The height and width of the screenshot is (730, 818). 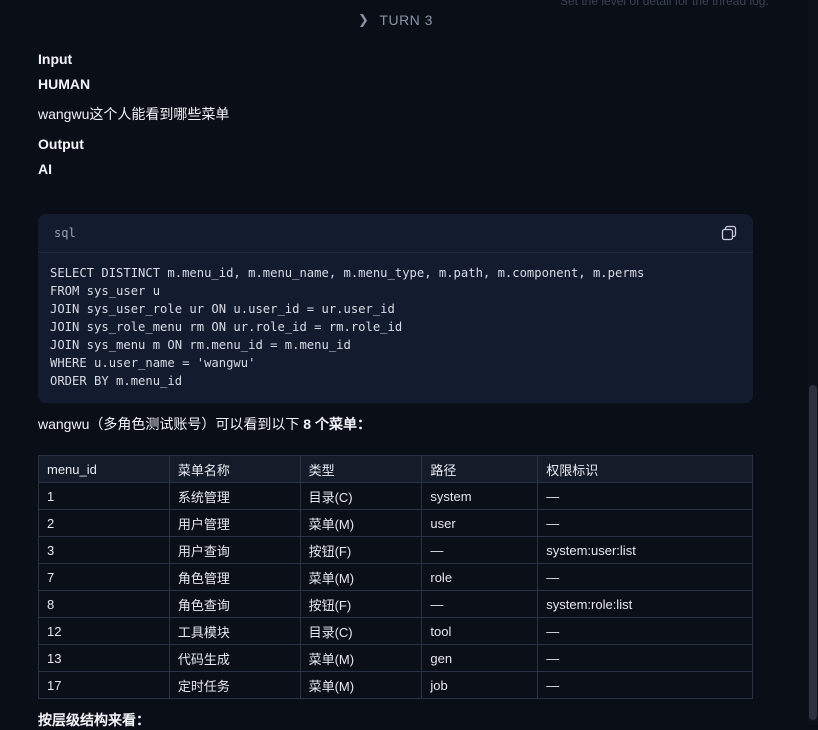 What do you see at coordinates (234, 496) in the screenshot?
I see `cell: 系统管理` at bounding box center [234, 496].